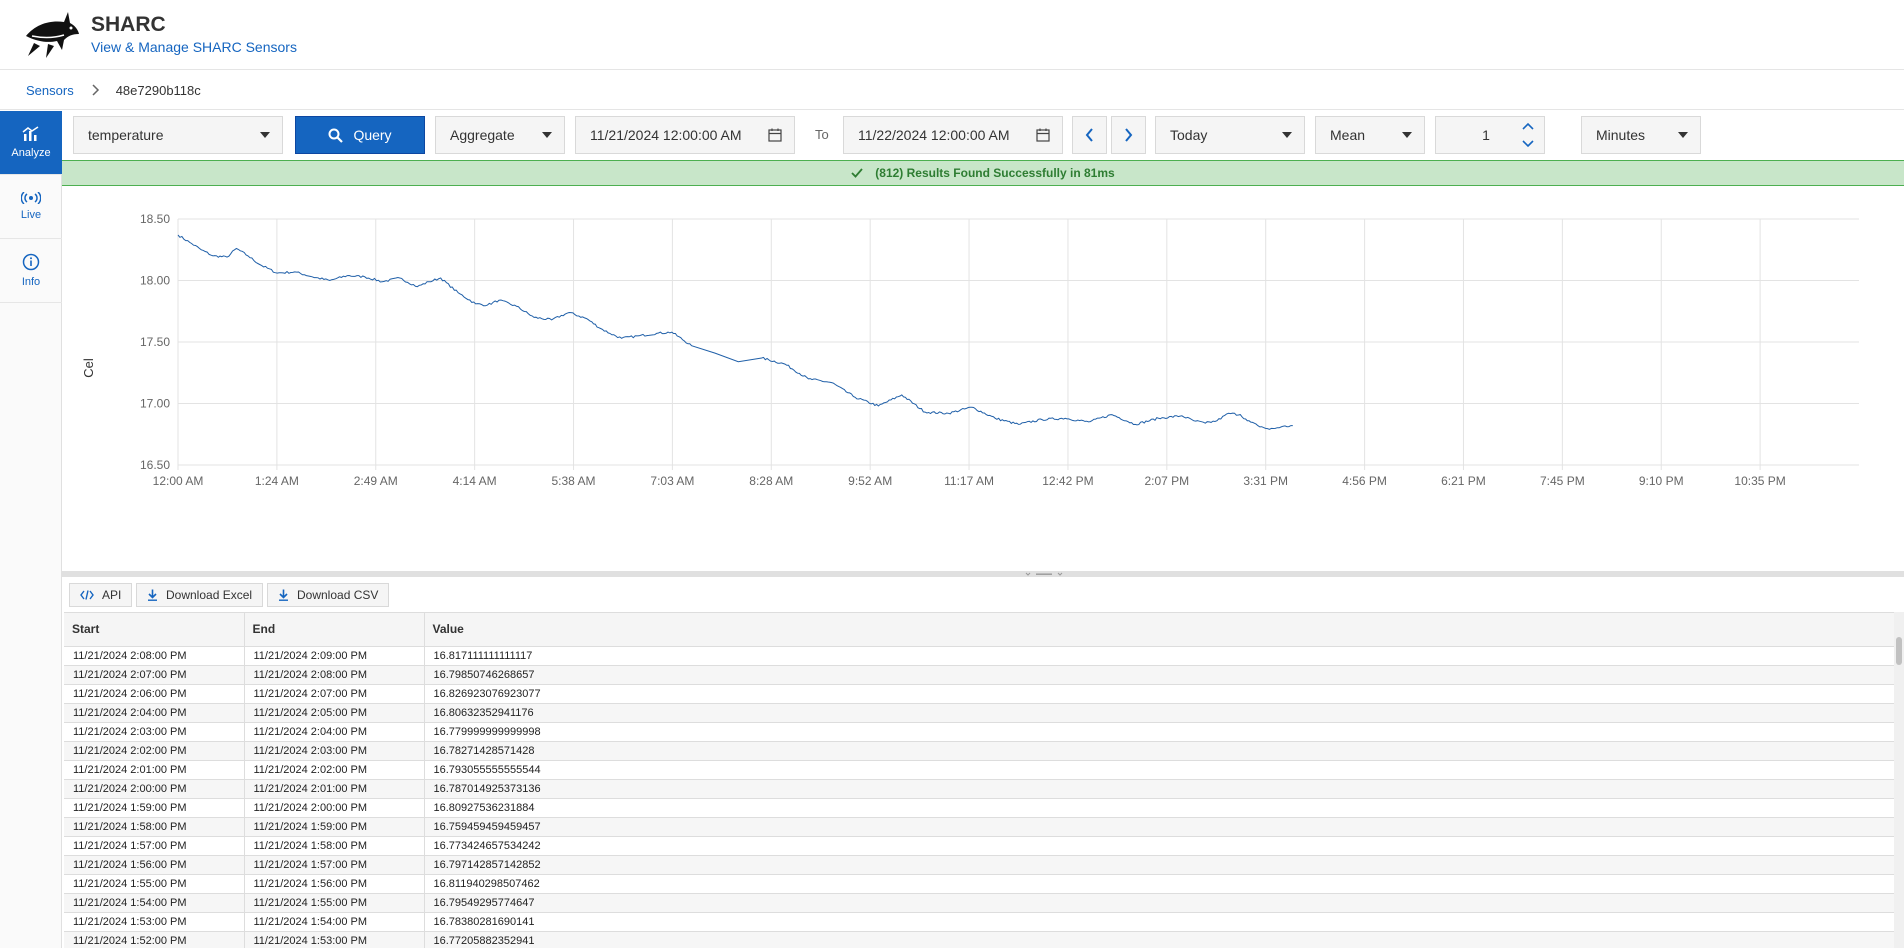 This screenshot has width=1904, height=948. I want to click on y-axis: 18.50 18.00 17.50 17.00 16.50, so click(155, 342).